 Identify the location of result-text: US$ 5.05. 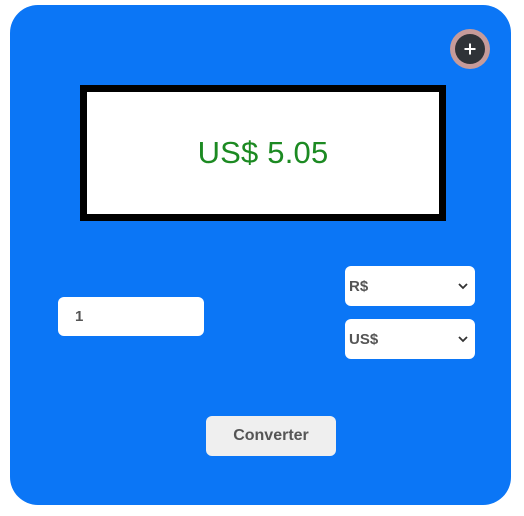
(263, 152).